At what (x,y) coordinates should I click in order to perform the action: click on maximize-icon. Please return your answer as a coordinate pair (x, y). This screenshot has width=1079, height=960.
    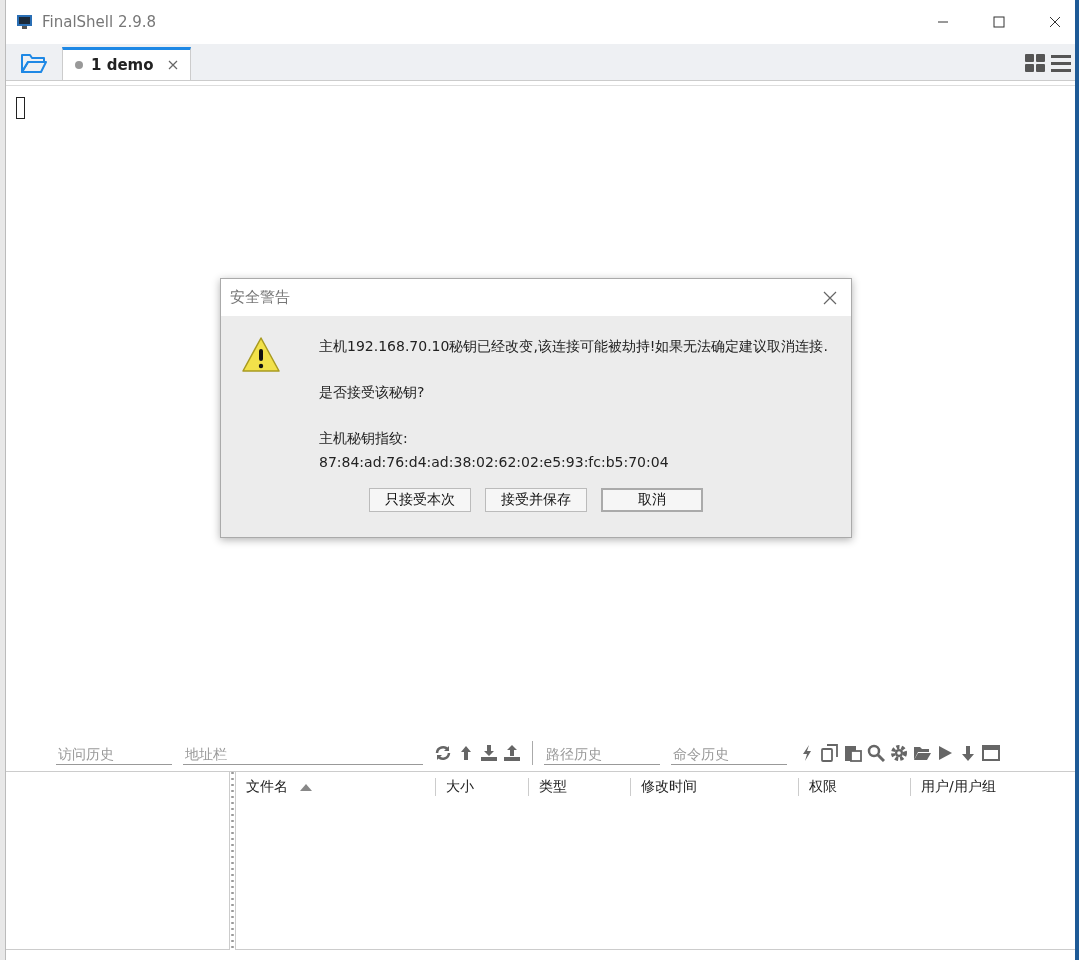
    Looking at the image, I should click on (999, 22).